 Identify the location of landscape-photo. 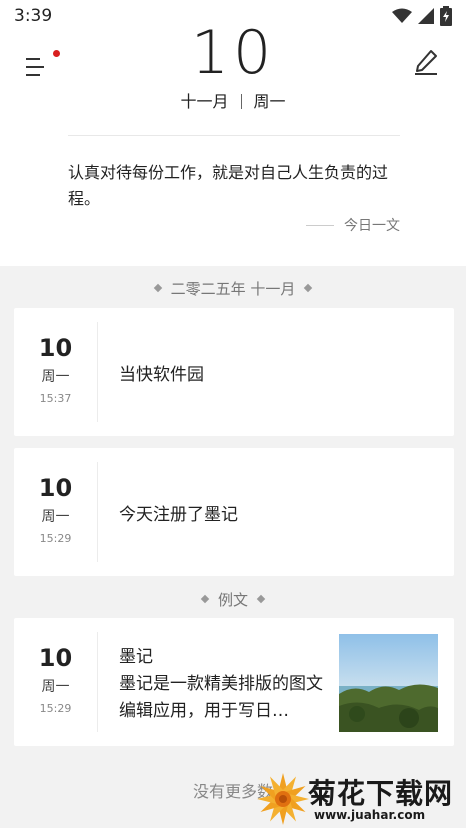
(388, 683).